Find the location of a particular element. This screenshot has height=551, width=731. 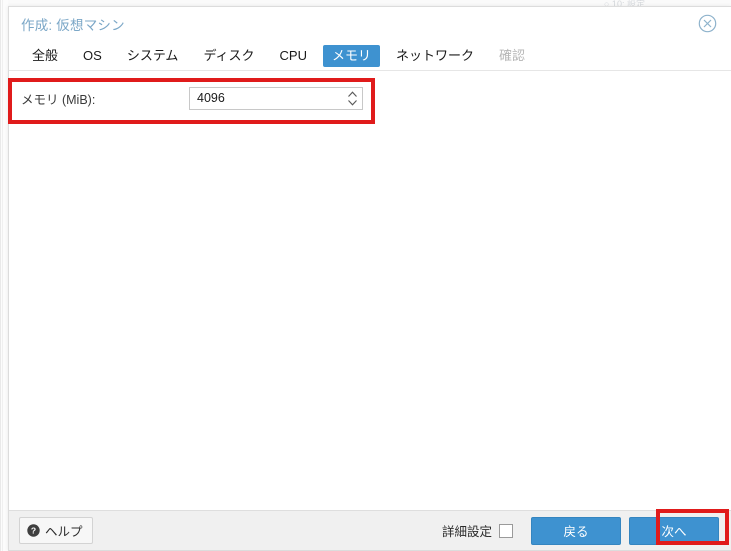

back-button: 戻る is located at coordinates (576, 530).